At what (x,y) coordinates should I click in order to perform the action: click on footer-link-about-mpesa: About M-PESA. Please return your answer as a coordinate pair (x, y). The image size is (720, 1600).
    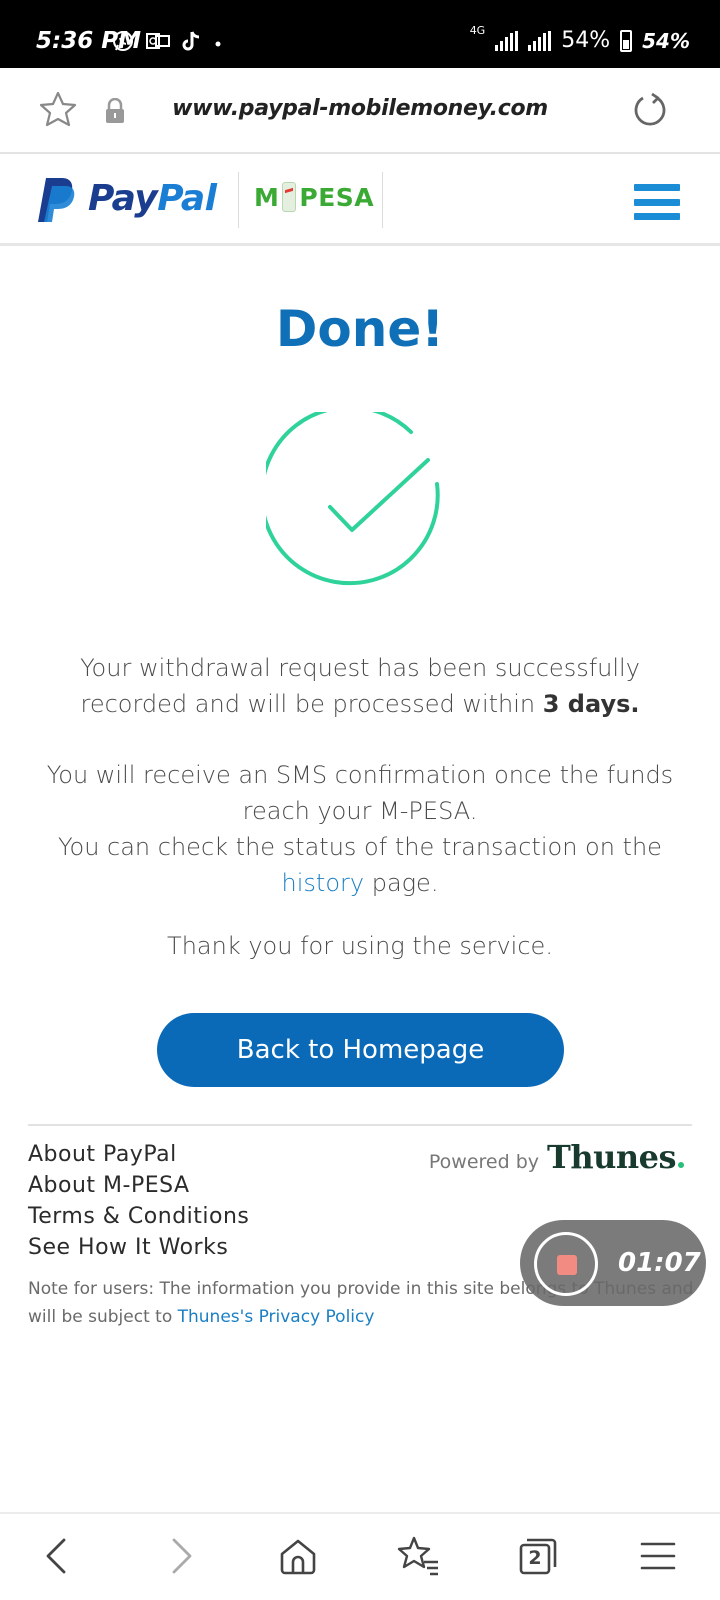
    Looking at the image, I should click on (138, 1186).